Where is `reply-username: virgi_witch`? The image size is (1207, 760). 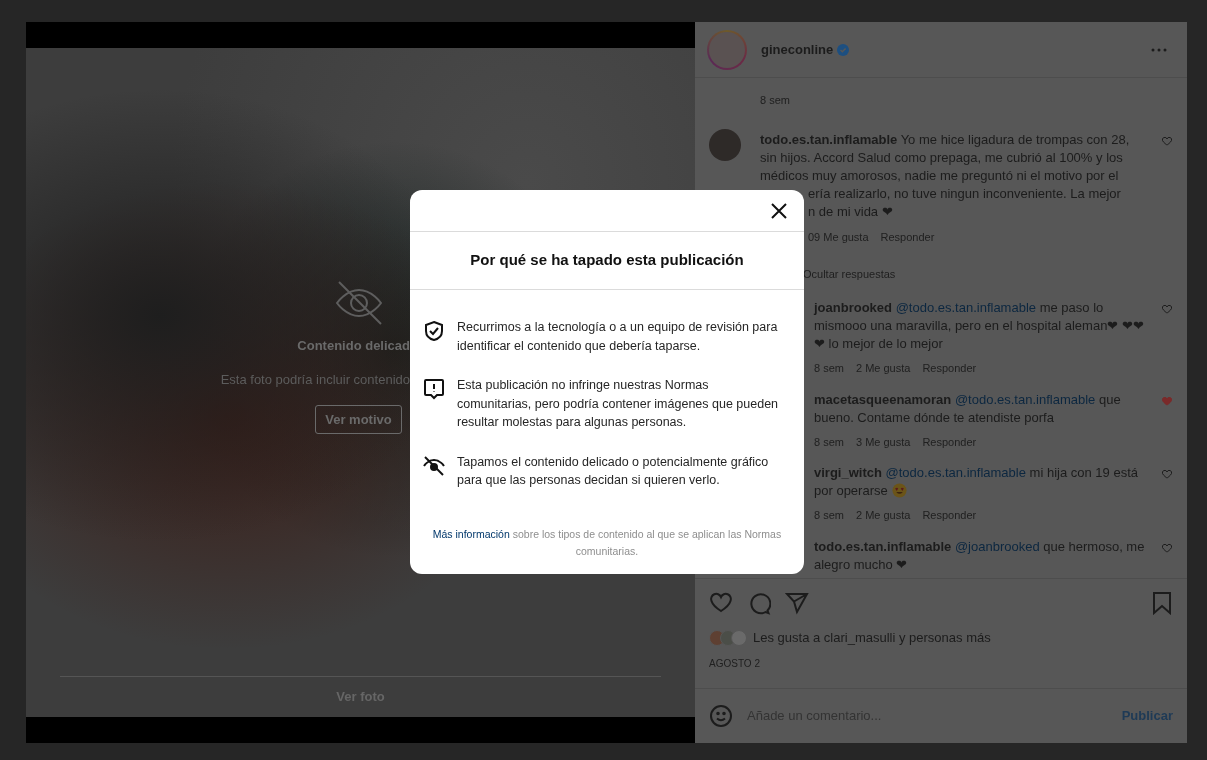
reply-username: virgi_witch is located at coordinates (848, 472).